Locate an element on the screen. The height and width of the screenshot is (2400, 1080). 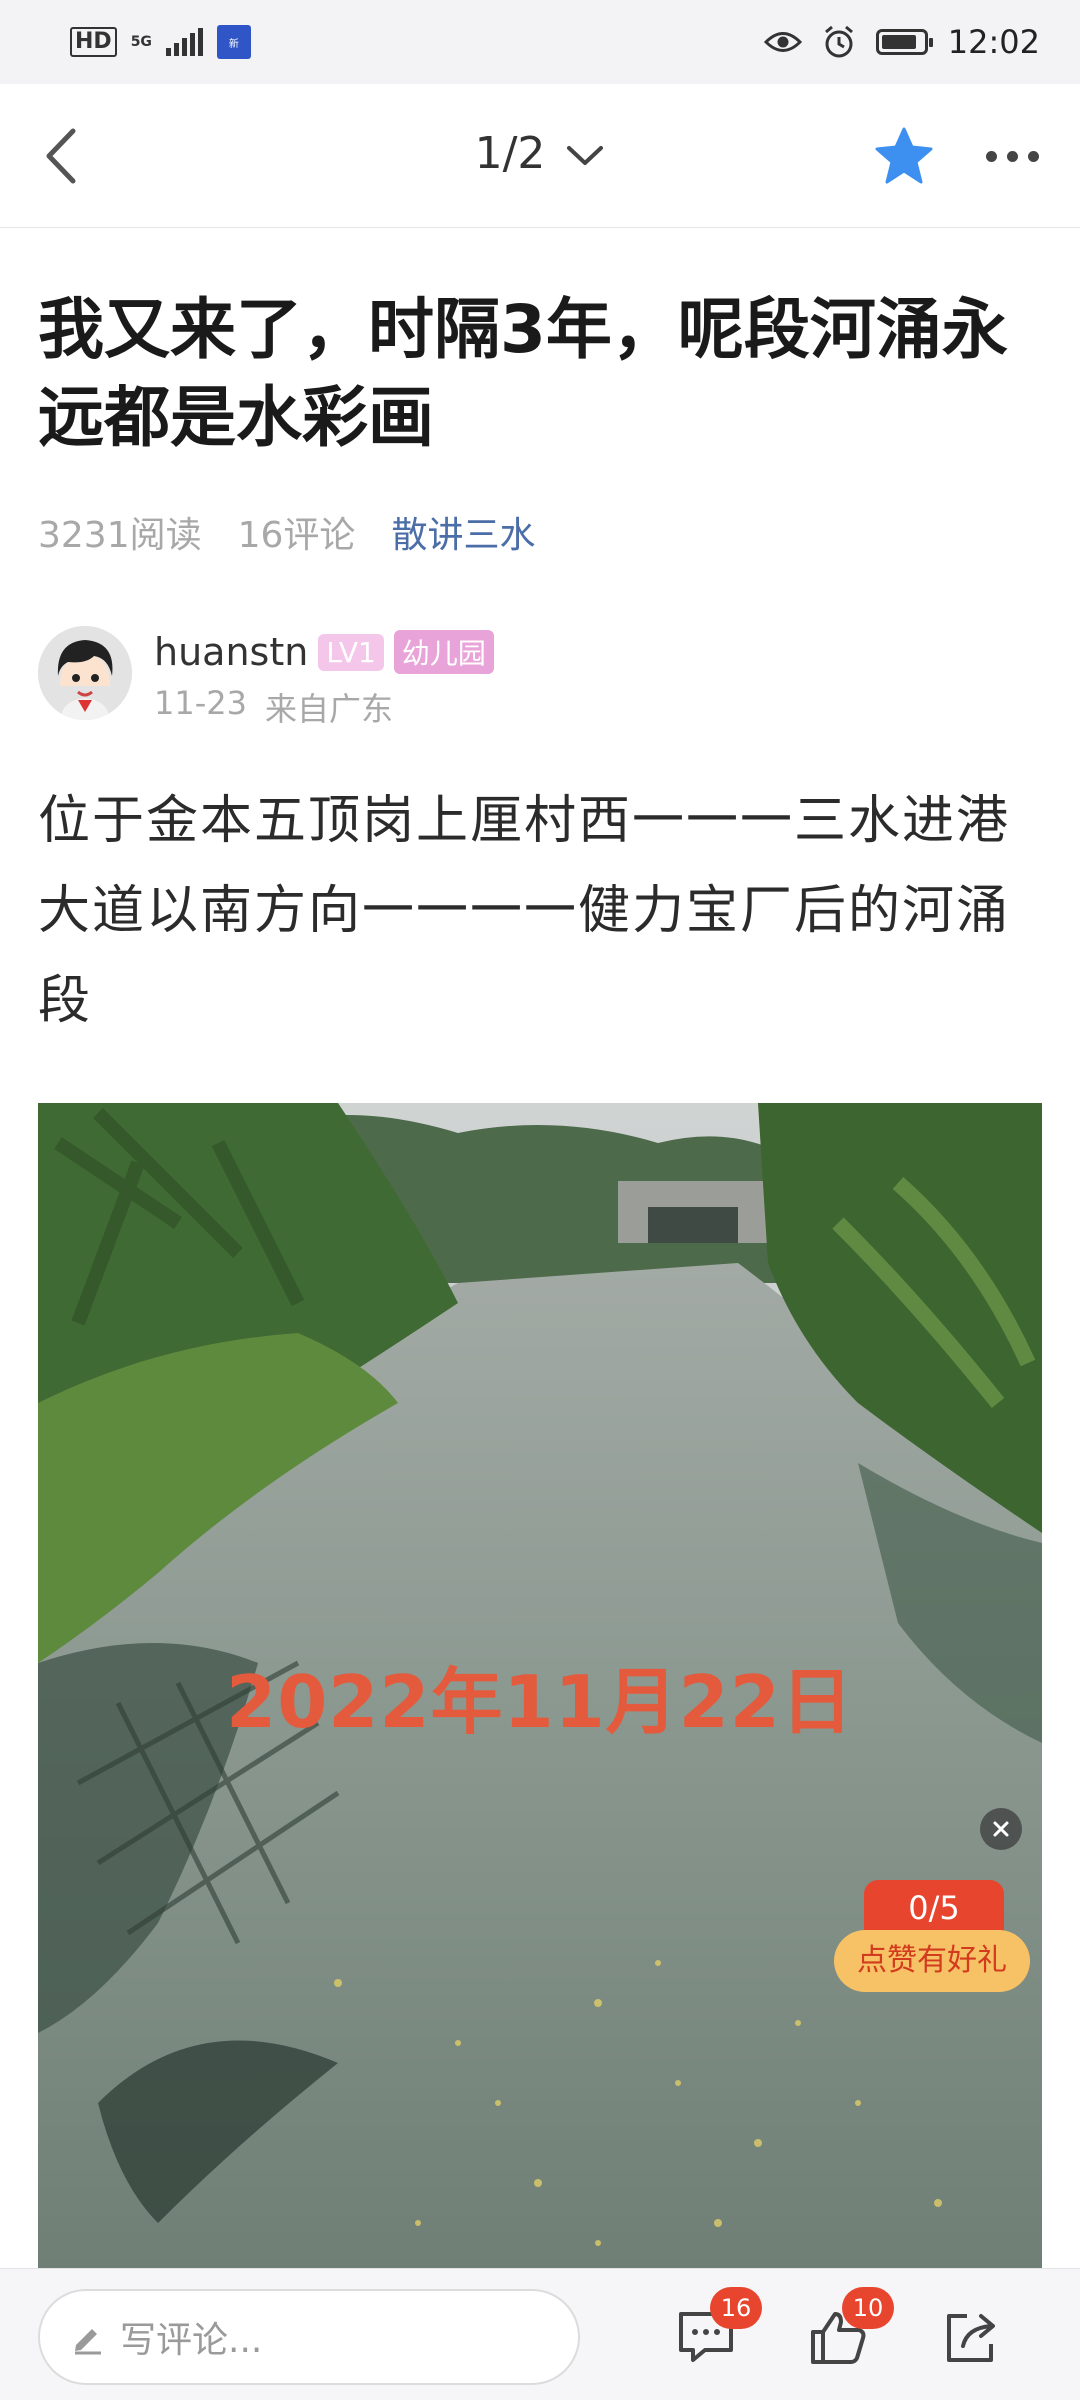
favorite-button is located at coordinates (904, 156).